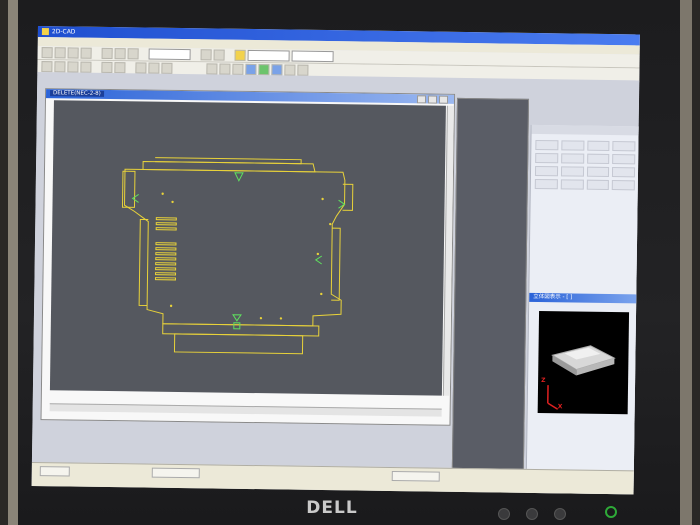  Describe the element at coordinates (560, 407) in the screenshot. I see `axis-x-label: X` at that location.